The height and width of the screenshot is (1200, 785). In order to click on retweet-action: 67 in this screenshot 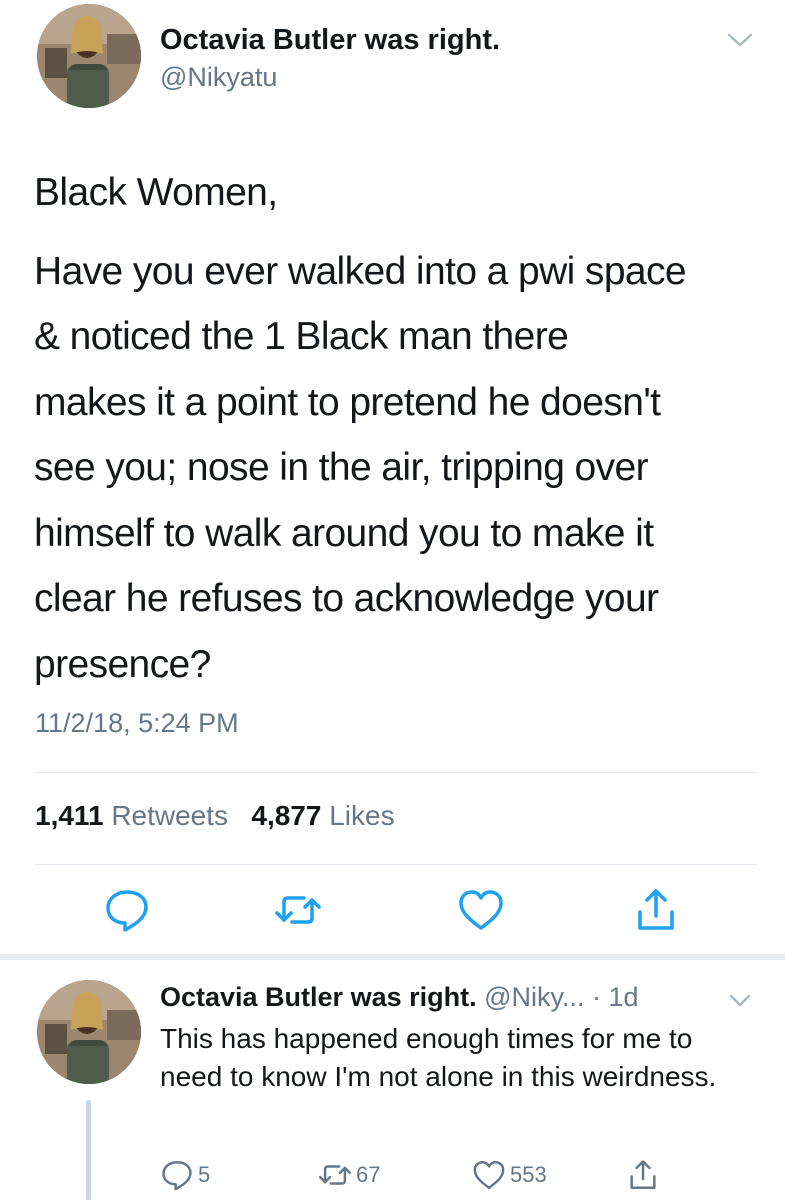, I will do `click(349, 1175)`.